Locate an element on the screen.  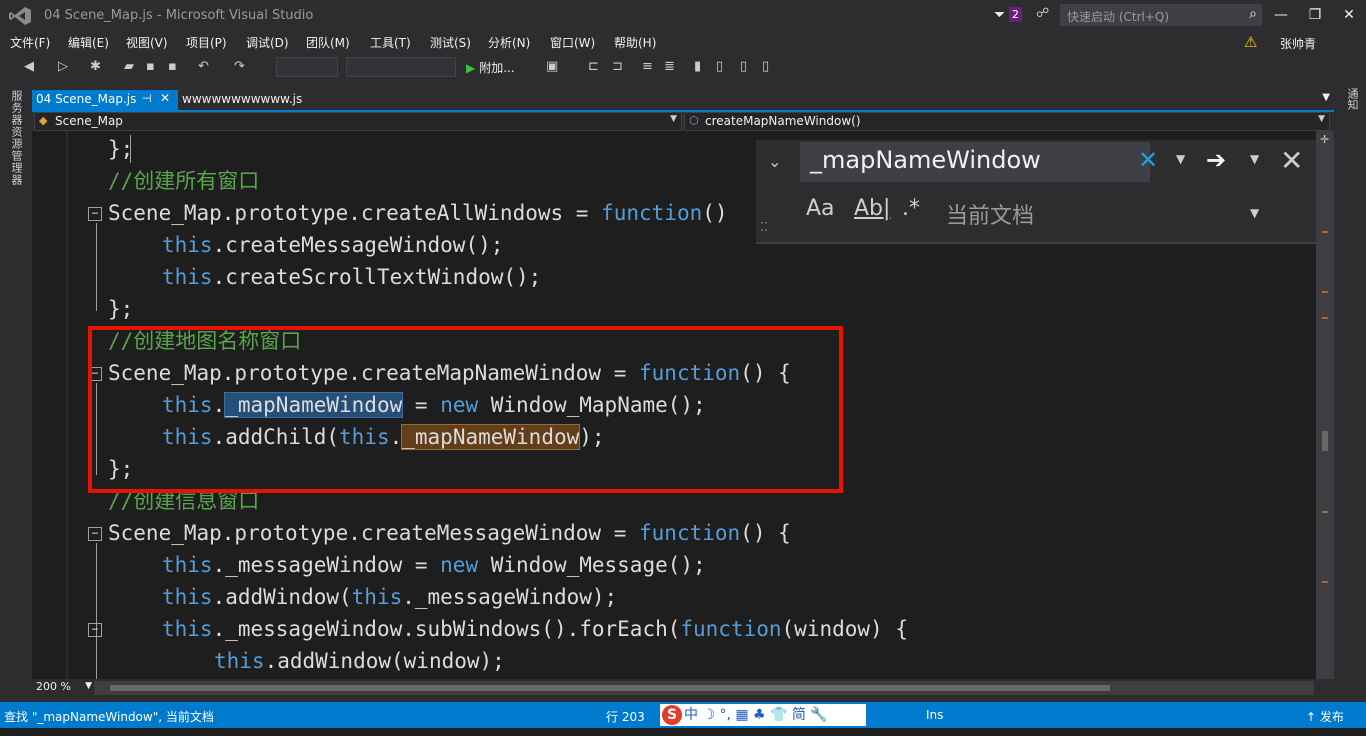
open-folder-icon: ▰ is located at coordinates (129, 66).